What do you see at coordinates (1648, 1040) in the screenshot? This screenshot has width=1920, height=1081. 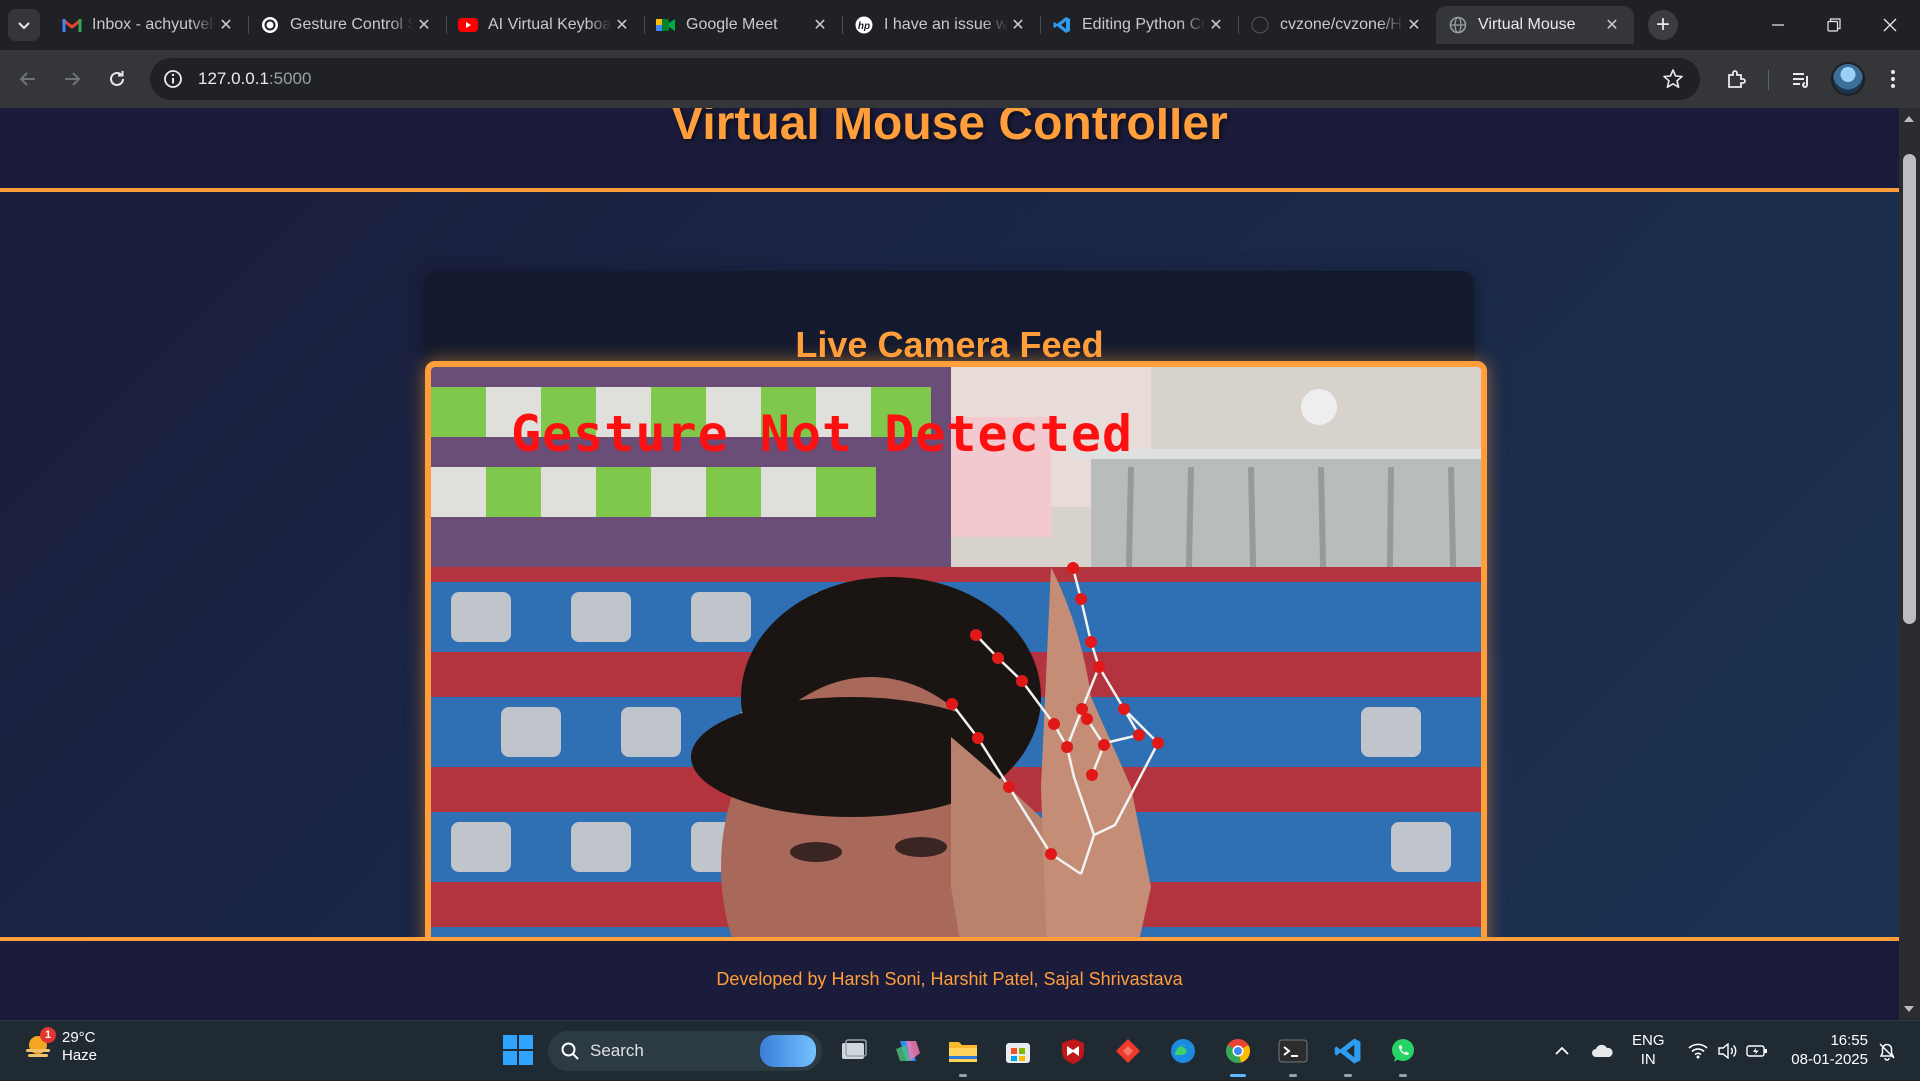 I see `language-code: ENG` at bounding box center [1648, 1040].